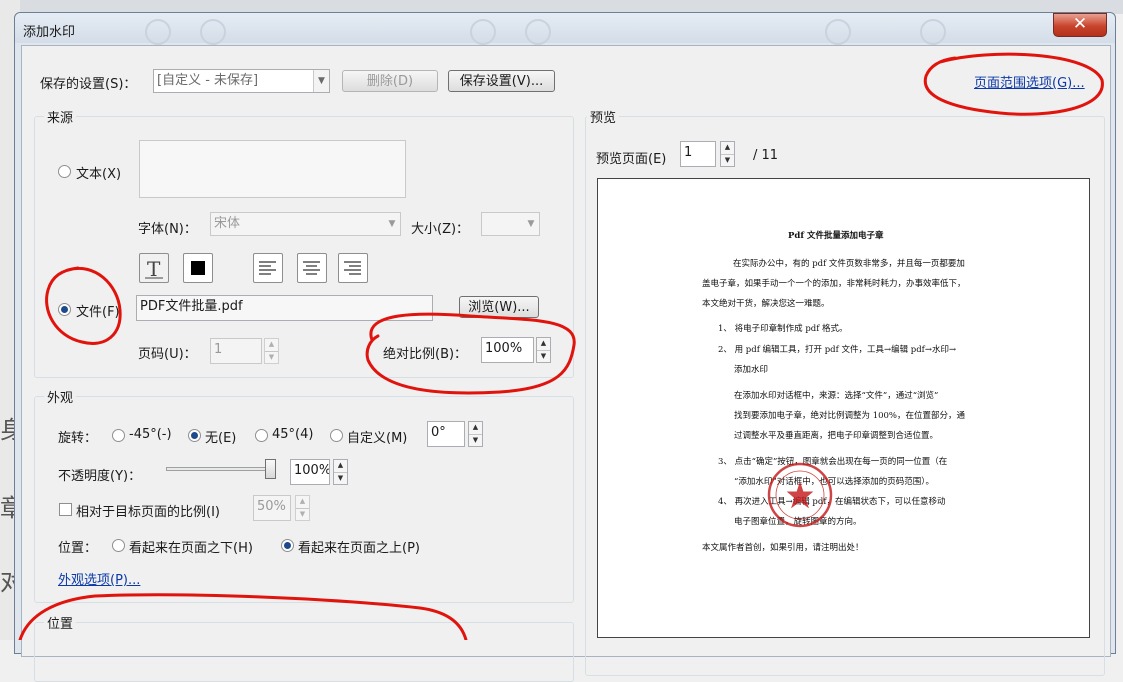 The image size is (1123, 682). I want to click on preview-doc-line: 1、 将电子印章制作成 pdf 格式。, so click(783, 329).